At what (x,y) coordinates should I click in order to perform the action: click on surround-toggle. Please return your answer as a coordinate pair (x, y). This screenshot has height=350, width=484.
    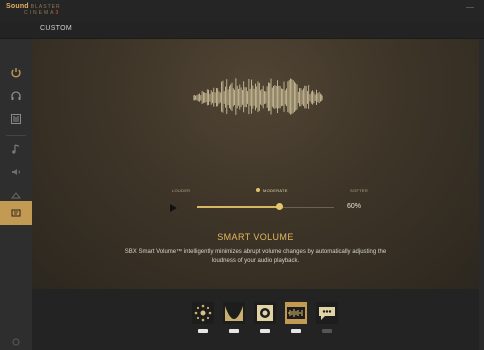
    Looking at the image, I should click on (203, 331).